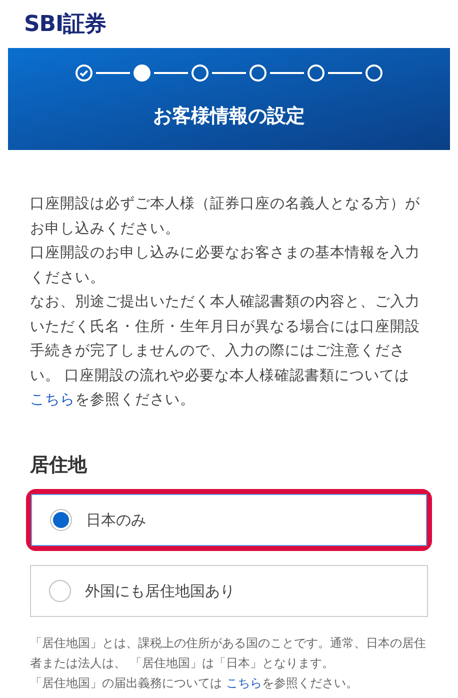 This screenshot has width=458, height=698. I want to click on intro-text: 口座開設は必ずご本人様（証券口座の名義人となる方）がお申し込みください。, so click(225, 216).